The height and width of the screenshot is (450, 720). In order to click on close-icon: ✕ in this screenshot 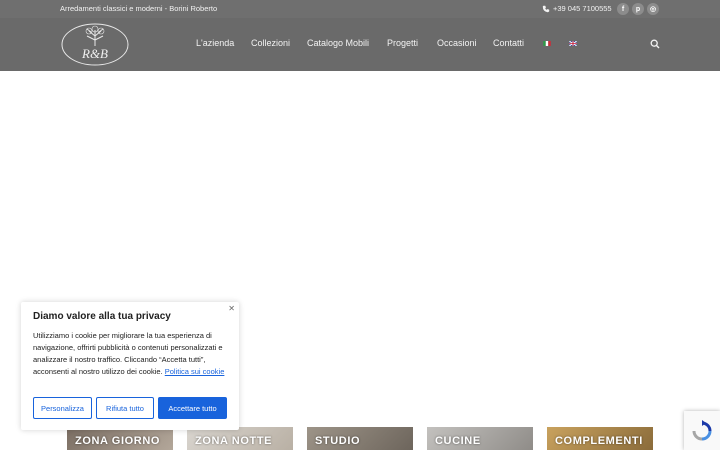, I will do `click(231, 308)`.